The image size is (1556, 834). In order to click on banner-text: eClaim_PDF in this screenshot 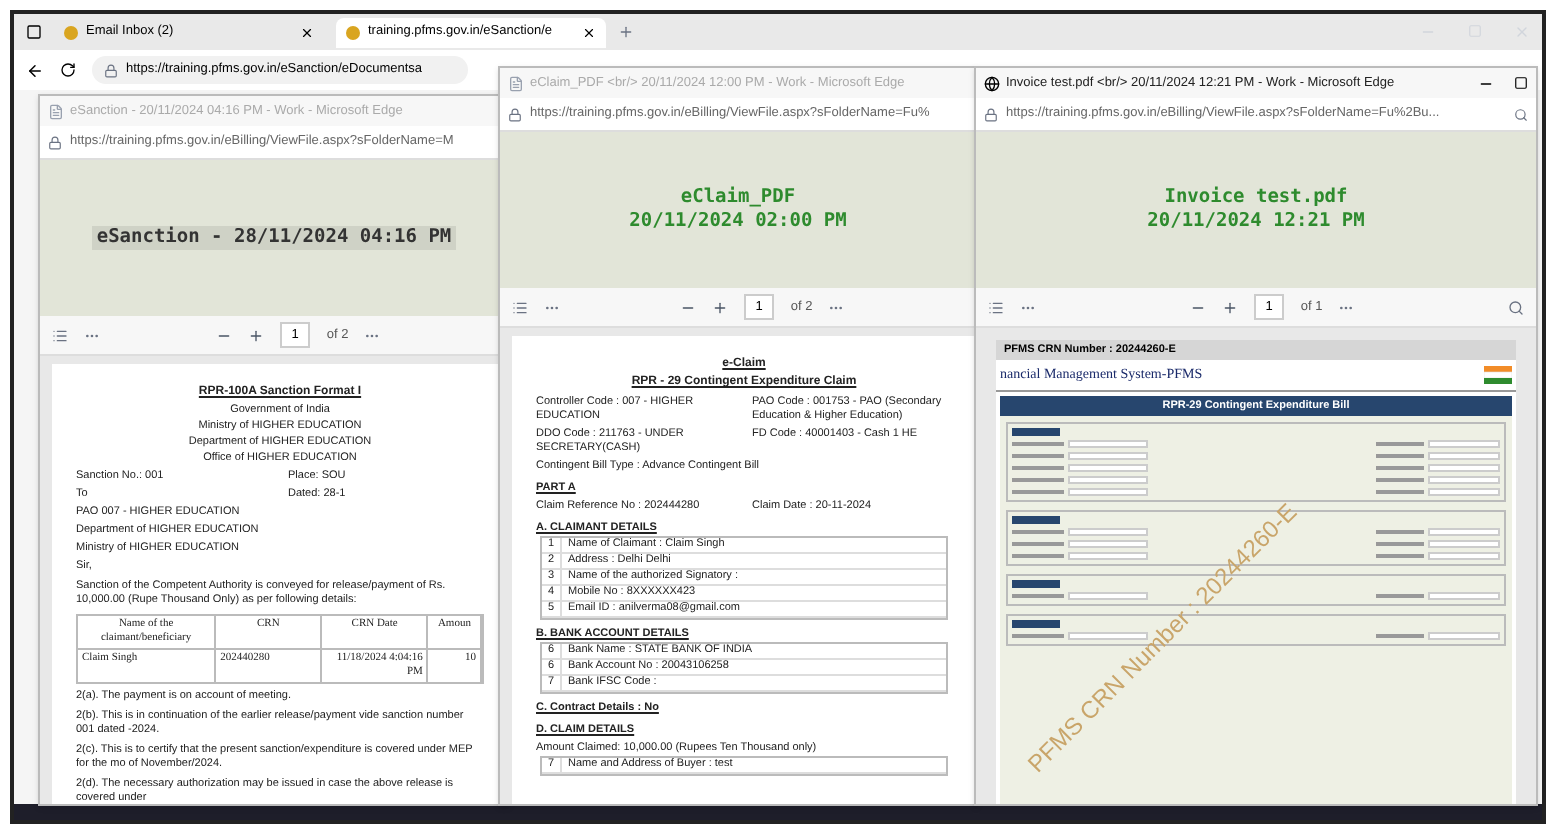, I will do `click(738, 198)`.